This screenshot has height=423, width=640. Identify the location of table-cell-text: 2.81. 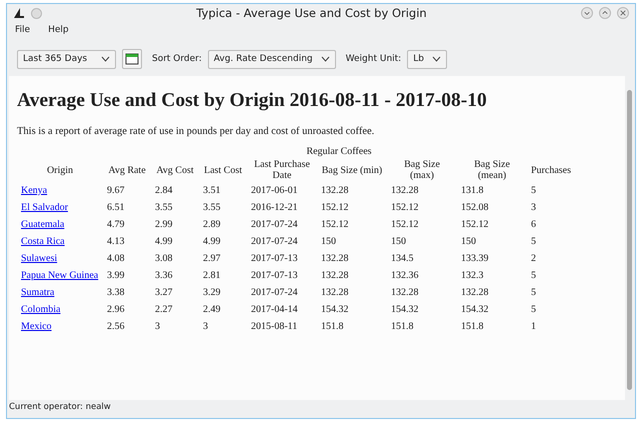
(212, 276).